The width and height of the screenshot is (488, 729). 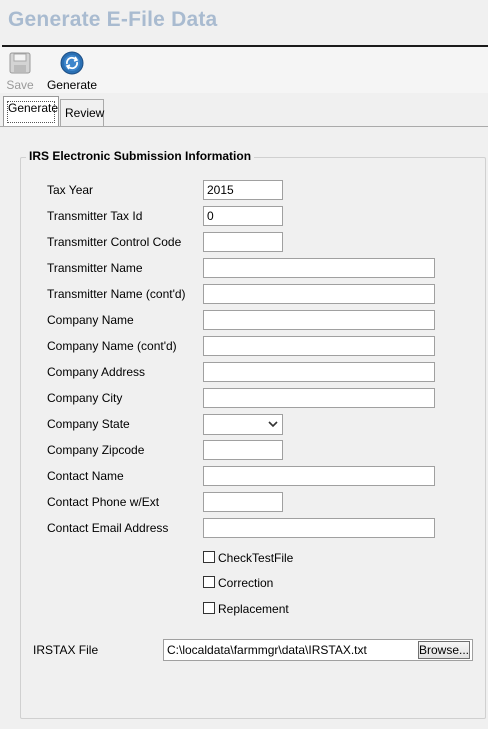 I want to click on transmitter-name-contd-label: Transmitter Name (cont'd), so click(x=116, y=294).